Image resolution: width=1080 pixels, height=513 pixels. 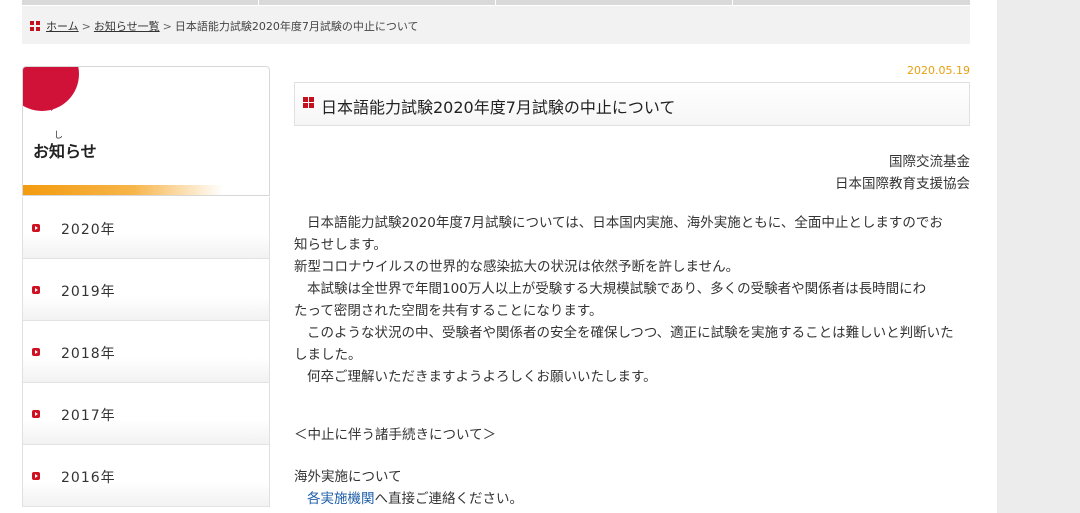 I want to click on orange-accent-bar, so click(x=123, y=190).